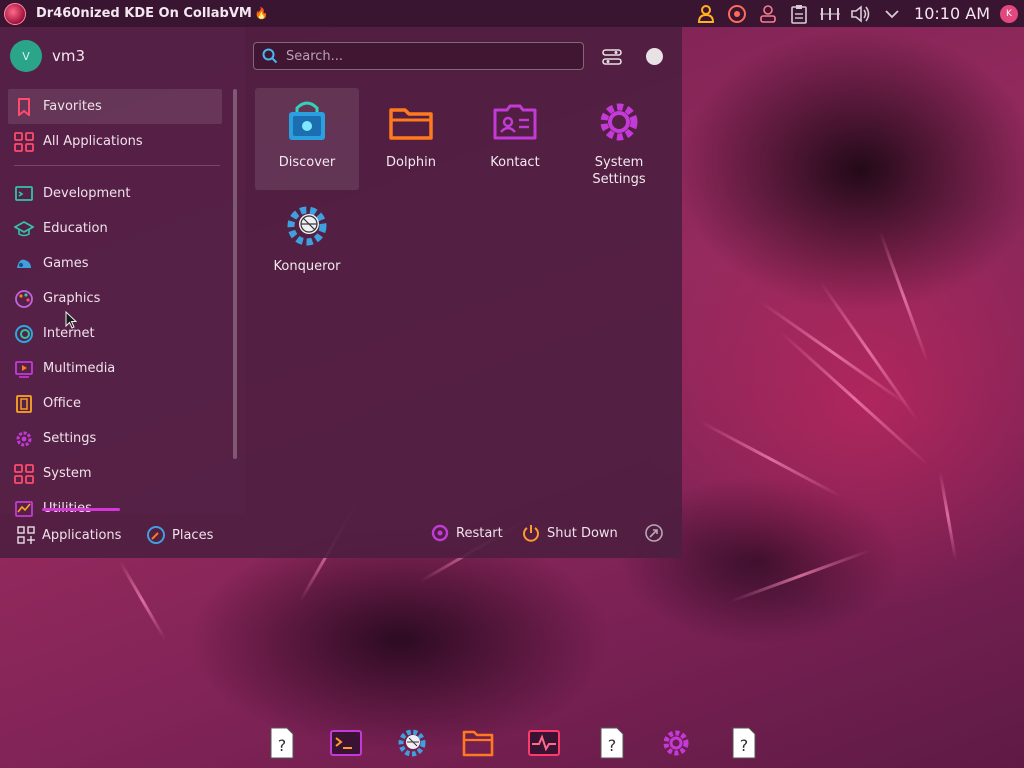 The image size is (1024, 768). Describe the element at coordinates (47, 56) in the screenshot. I see `user-info: V vm3` at that location.